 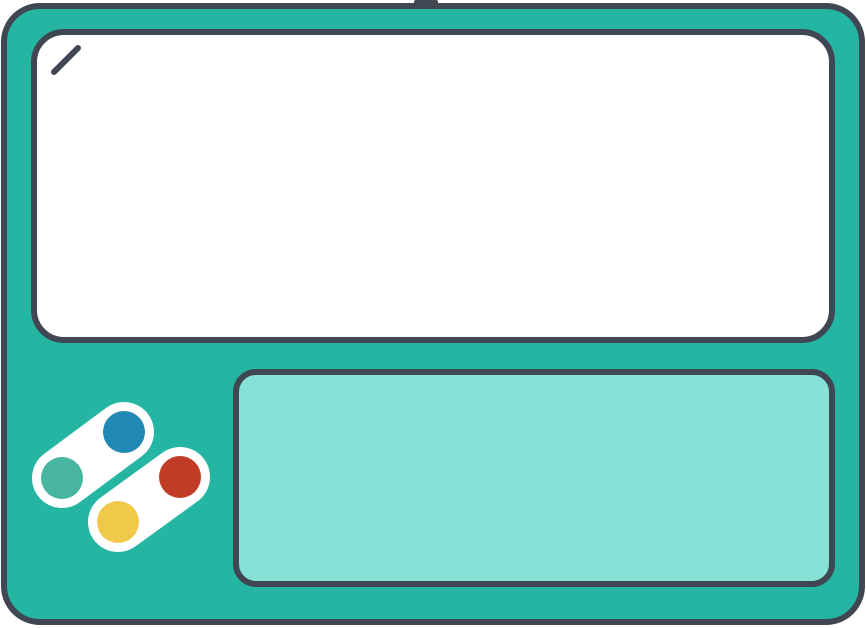 I want to click on yellow-button-icon, so click(x=118, y=522).